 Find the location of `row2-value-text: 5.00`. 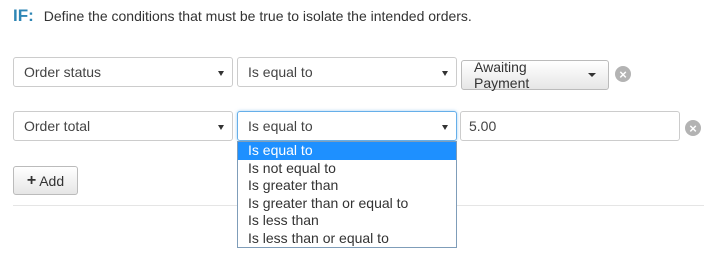

row2-value-text: 5.00 is located at coordinates (483, 126).